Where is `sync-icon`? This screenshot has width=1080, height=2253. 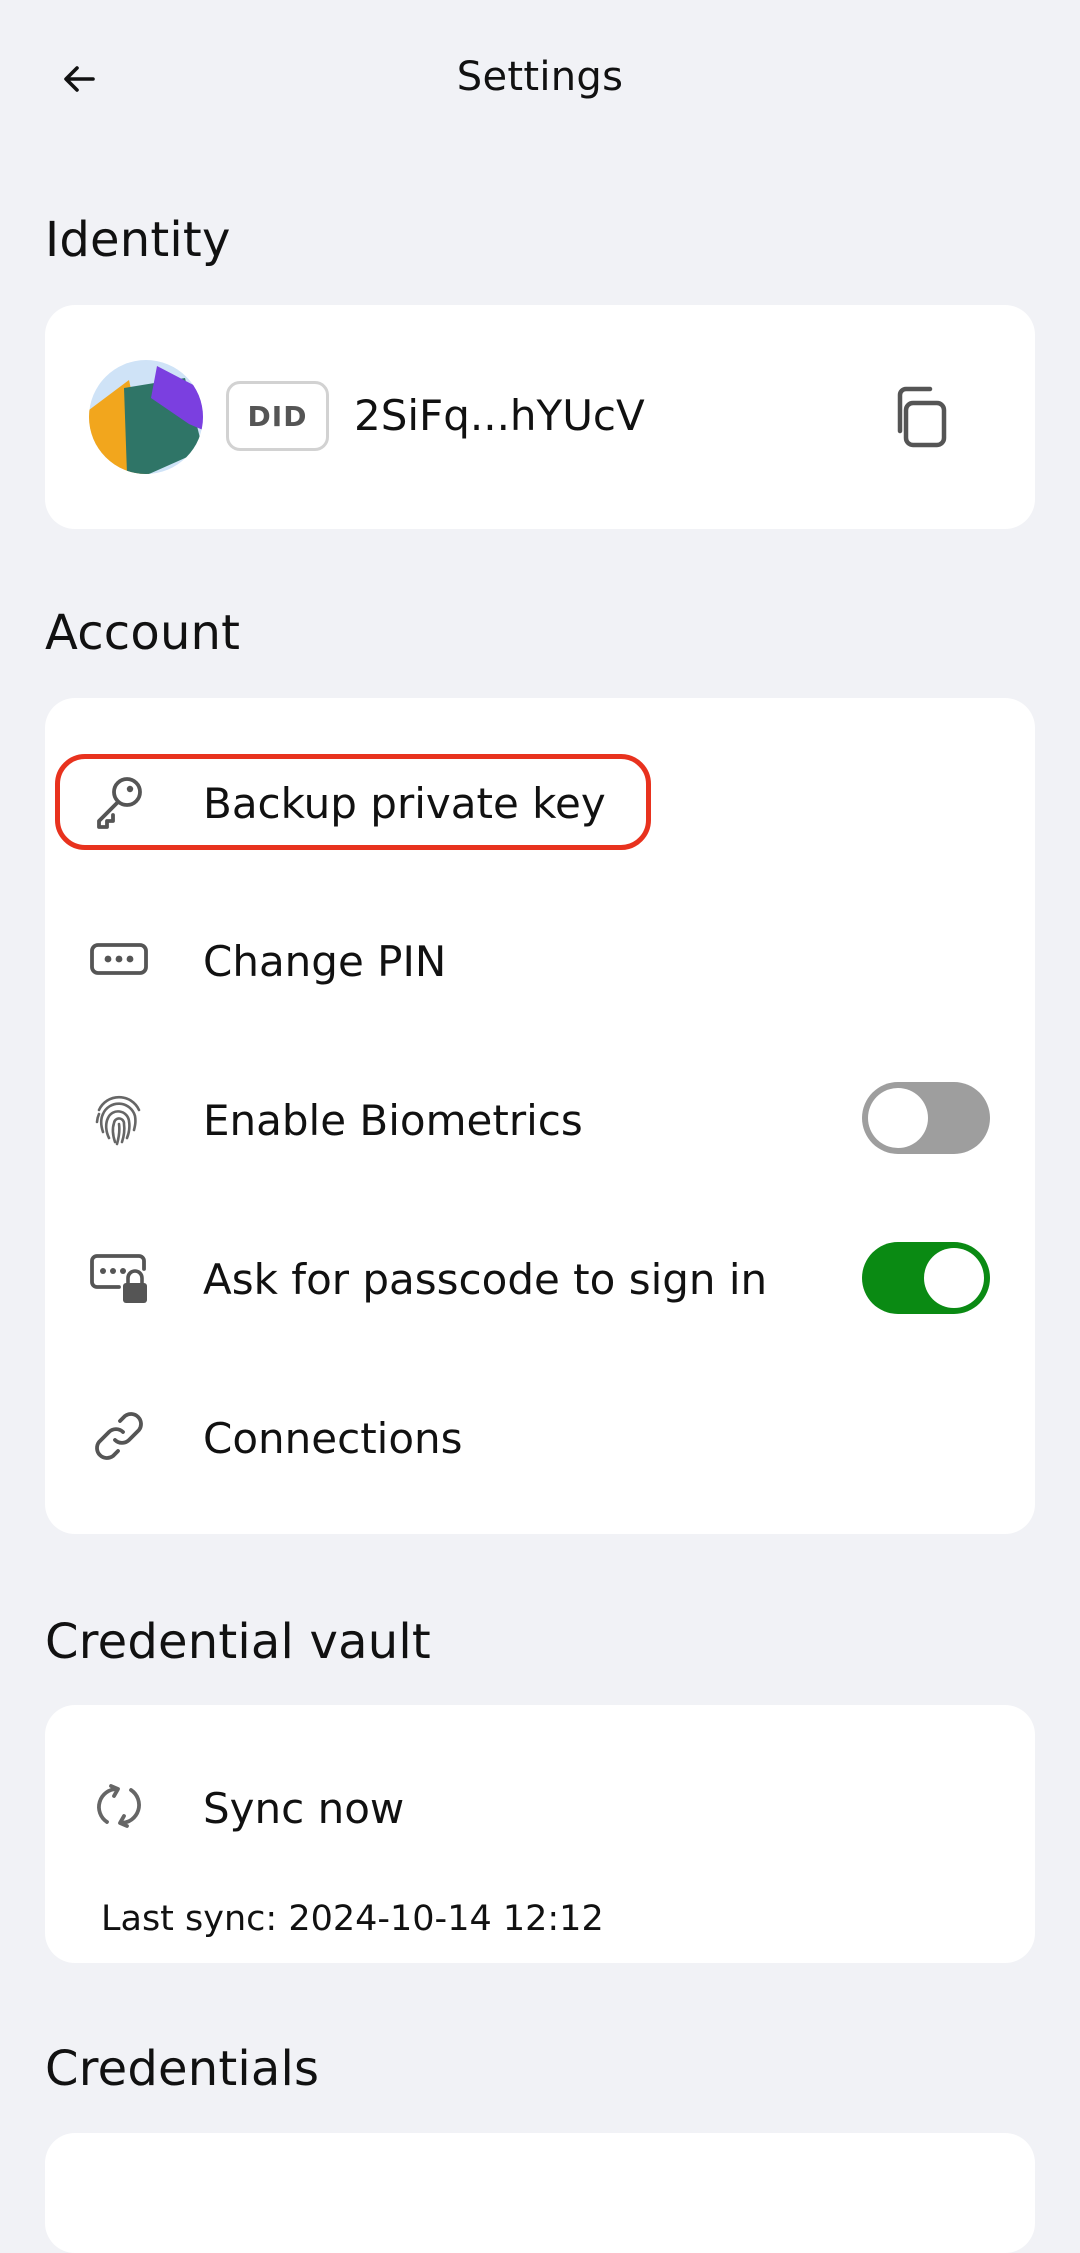 sync-icon is located at coordinates (119, 1806).